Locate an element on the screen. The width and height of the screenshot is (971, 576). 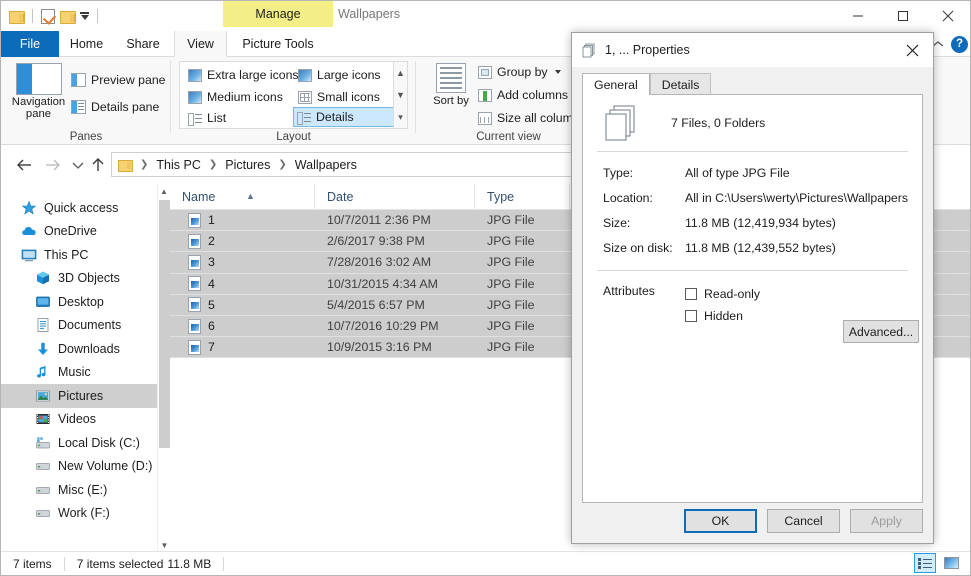
add-columns-button: Add columns is located at coordinates (530, 95).